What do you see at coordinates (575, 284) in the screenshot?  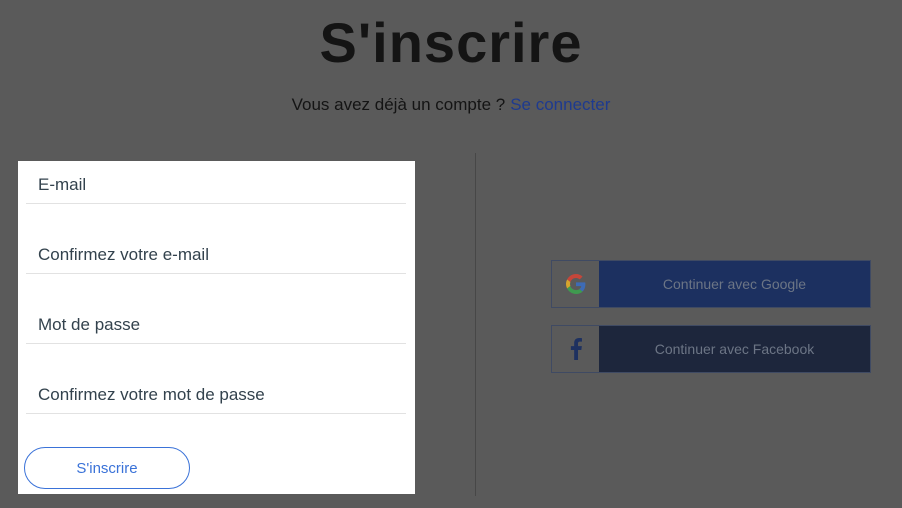 I see `google-icon` at bounding box center [575, 284].